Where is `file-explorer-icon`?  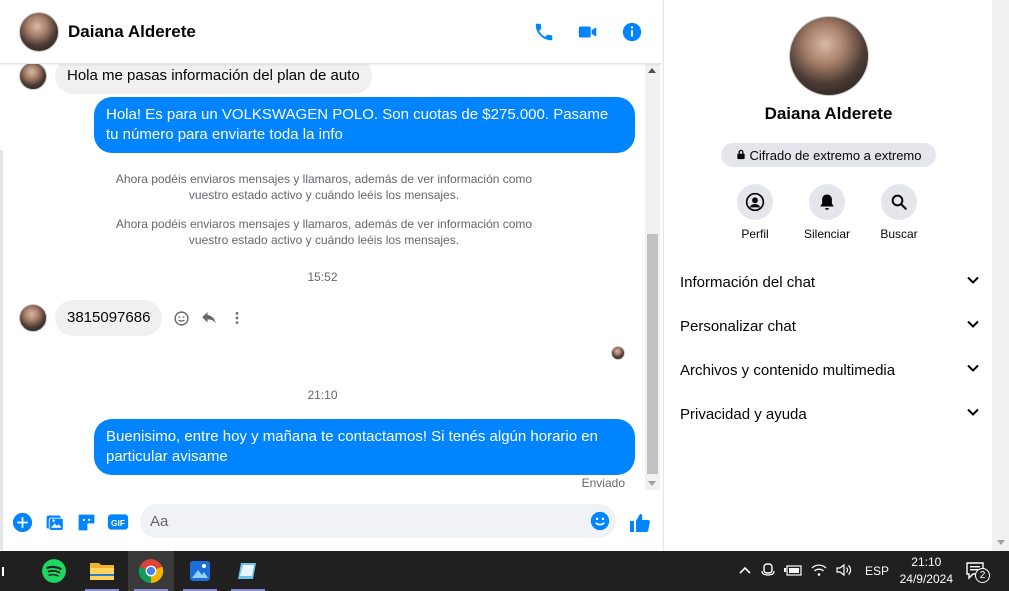 file-explorer-icon is located at coordinates (102, 571).